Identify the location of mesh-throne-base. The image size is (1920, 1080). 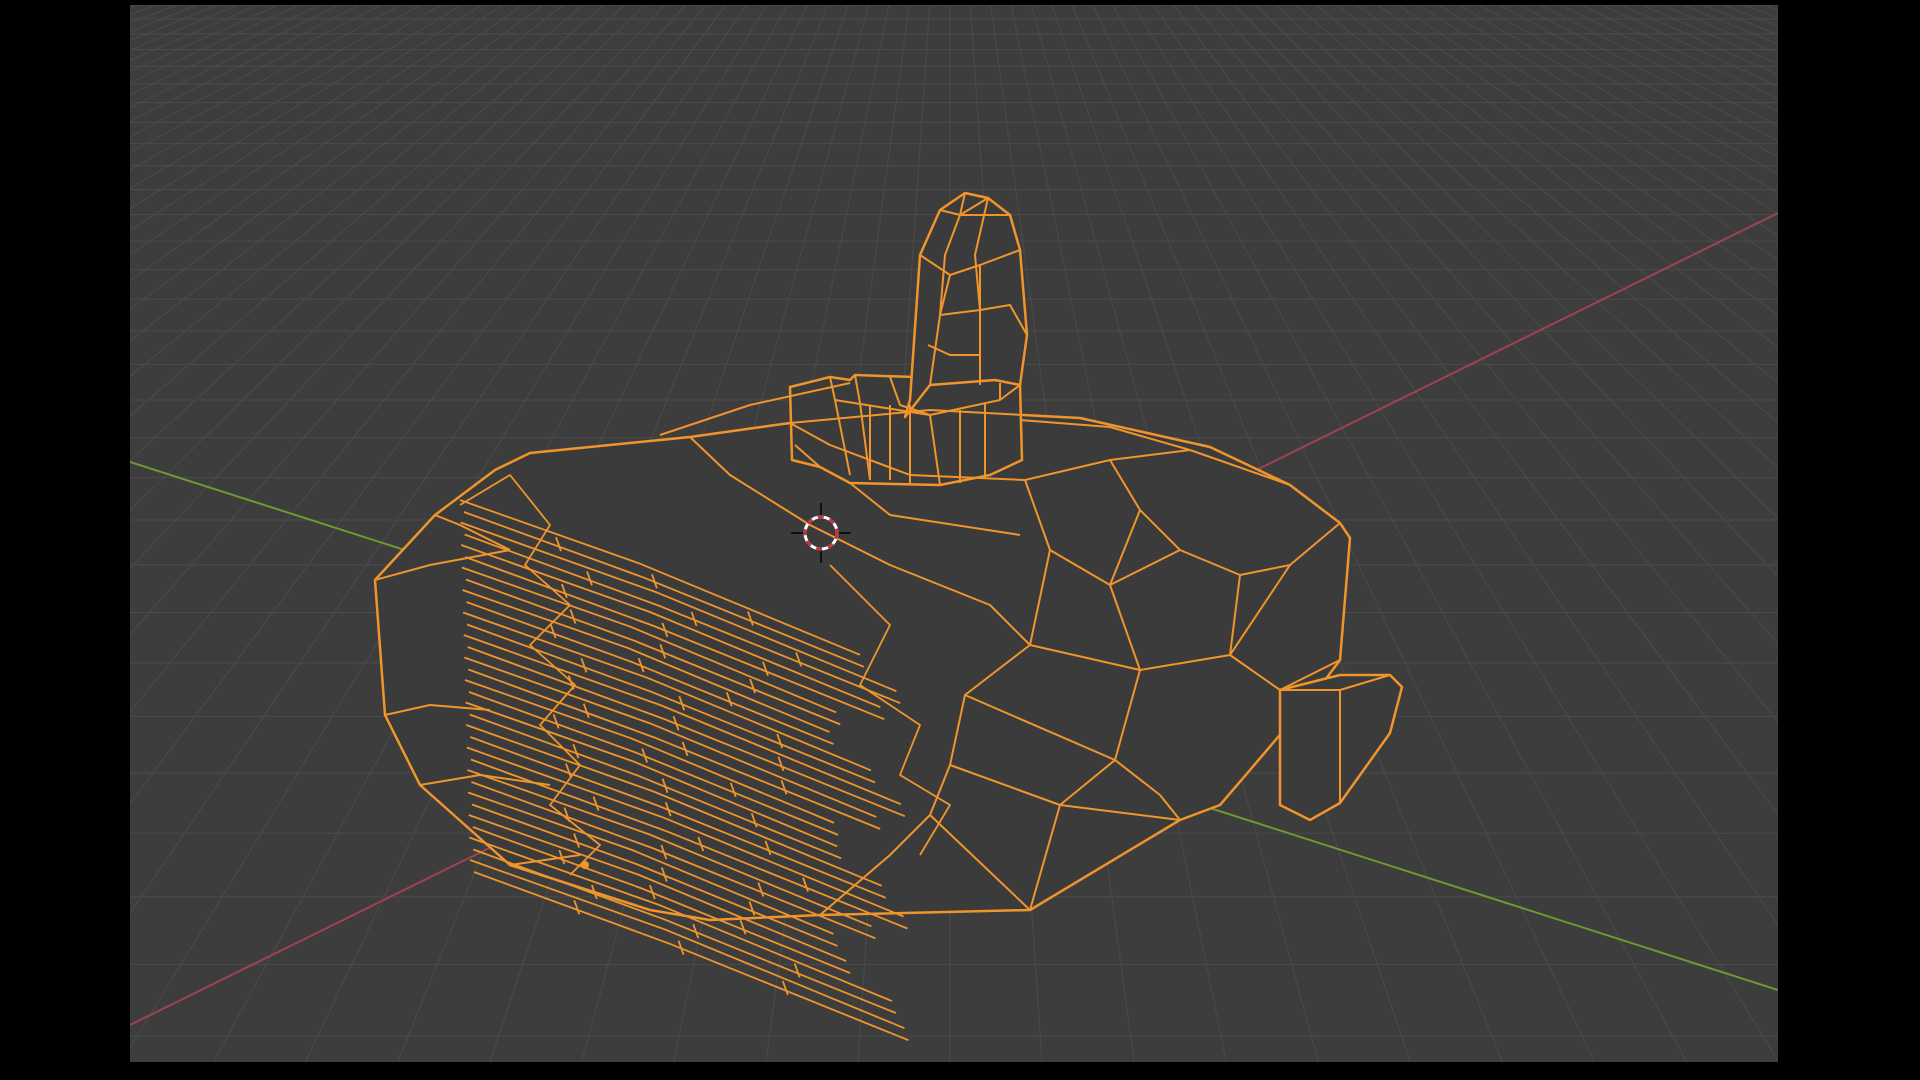
(906, 430).